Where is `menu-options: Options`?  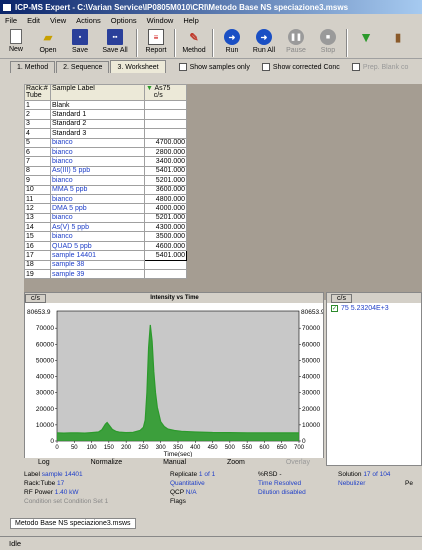
menu-options: Options is located at coordinates (124, 20).